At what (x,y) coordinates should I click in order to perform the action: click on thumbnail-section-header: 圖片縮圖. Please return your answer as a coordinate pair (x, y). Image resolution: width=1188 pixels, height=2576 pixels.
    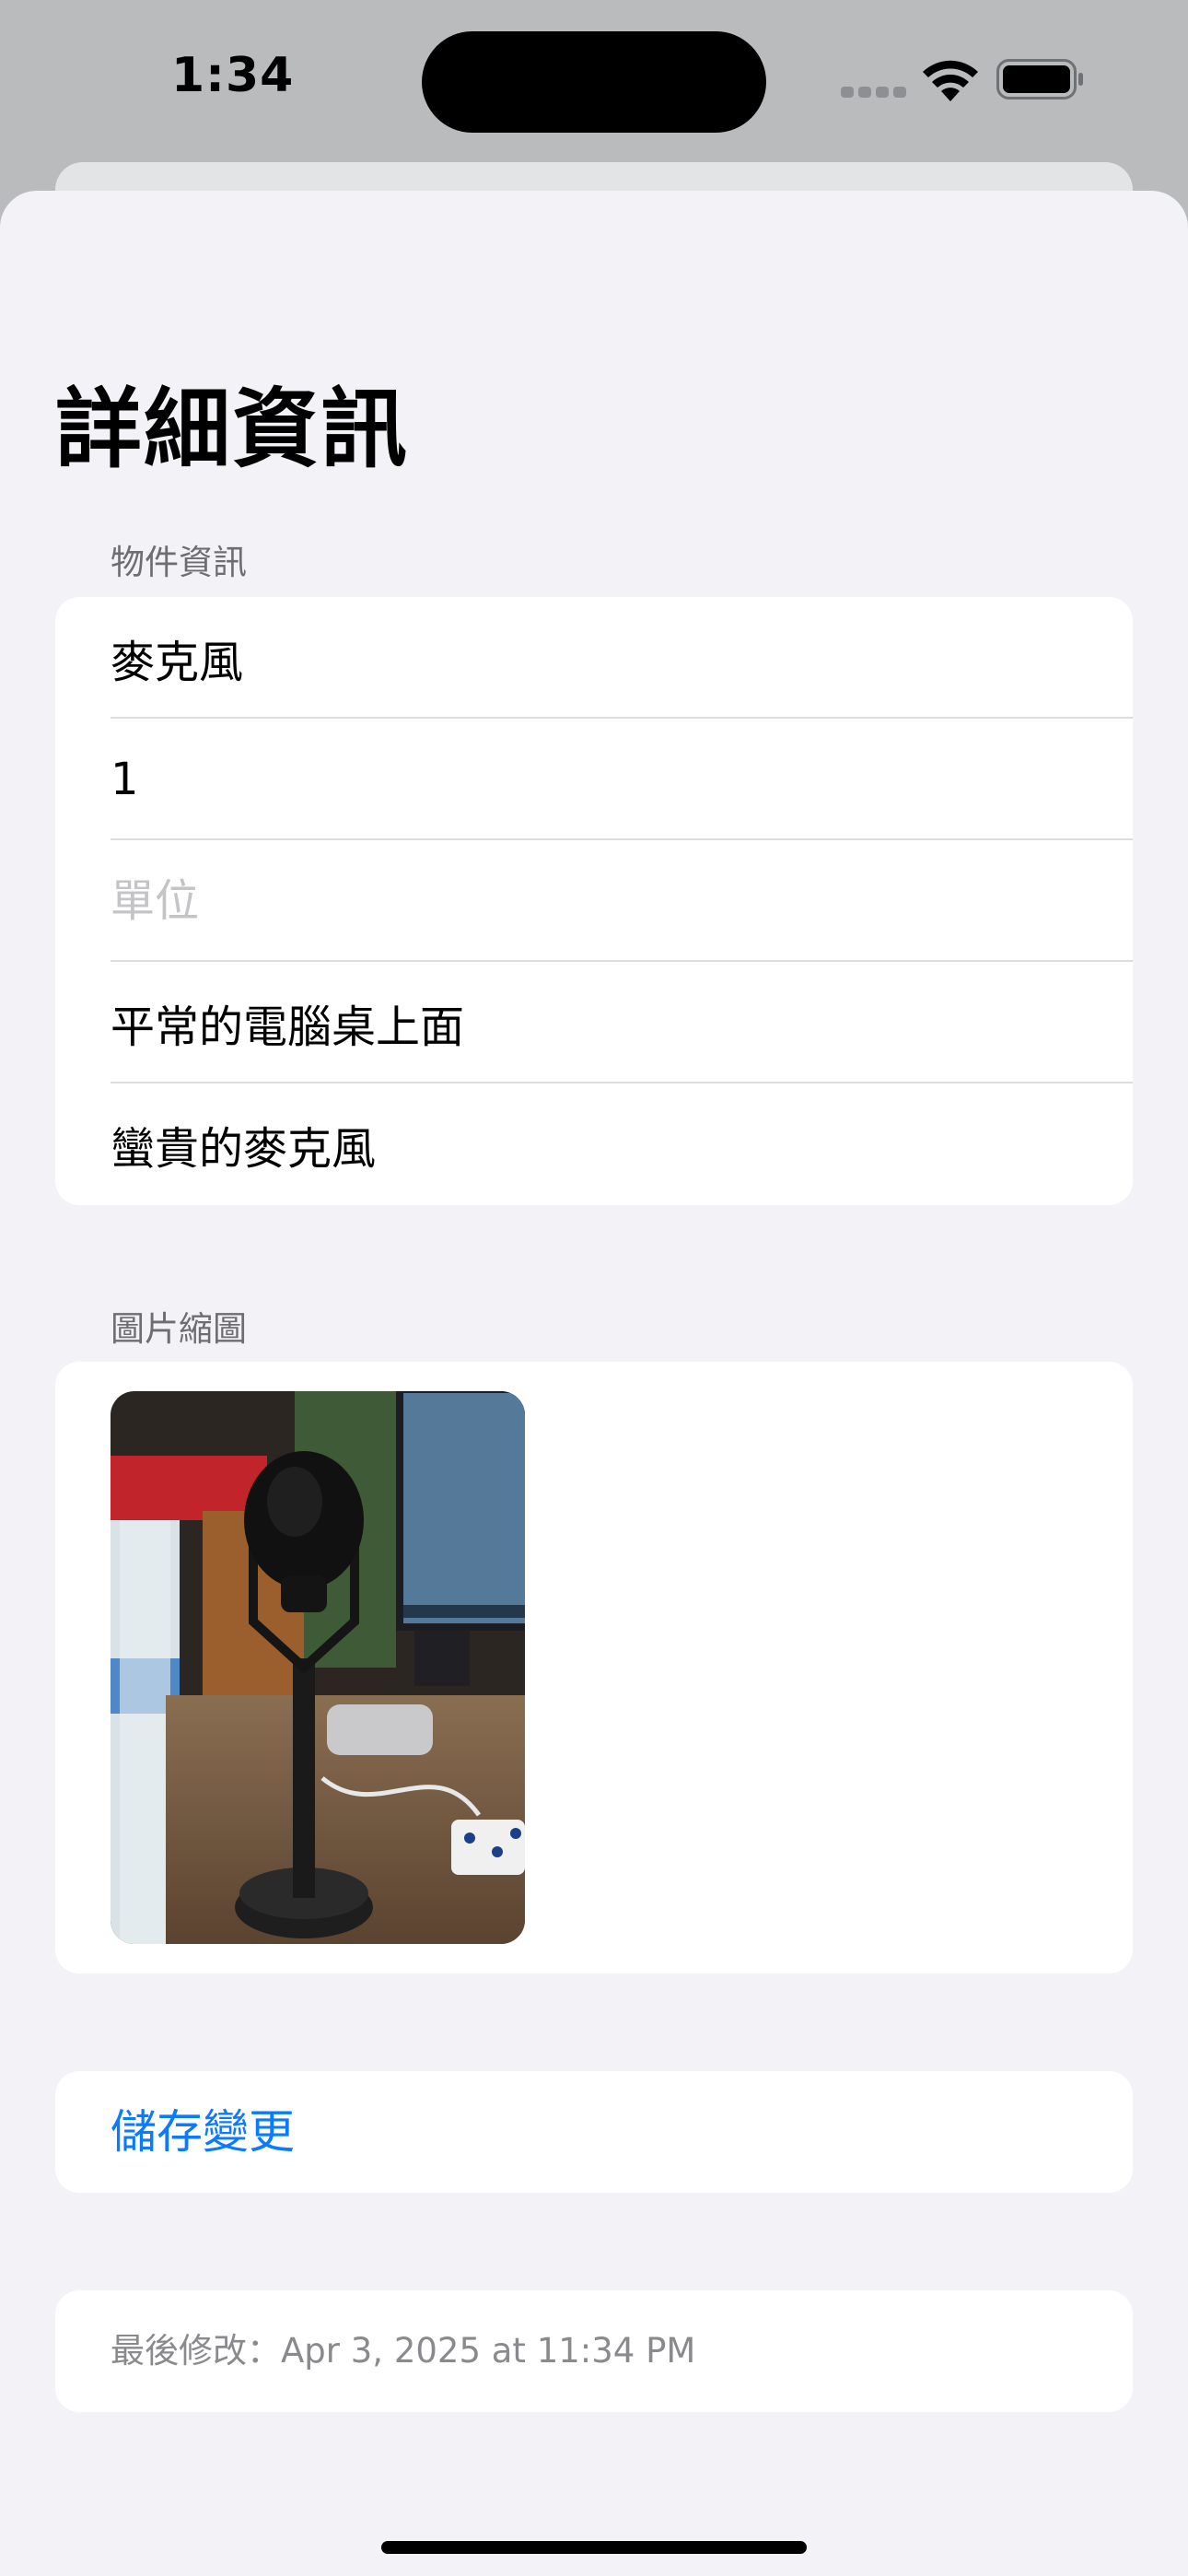
    Looking at the image, I should click on (179, 1329).